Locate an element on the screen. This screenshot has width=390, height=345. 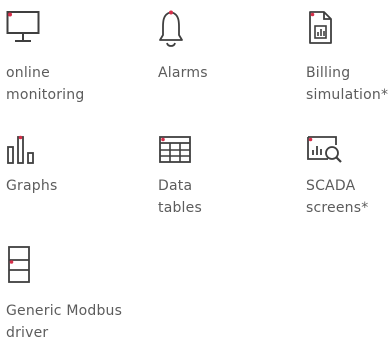
invoice-chart-icon is located at coordinates (320, 27).